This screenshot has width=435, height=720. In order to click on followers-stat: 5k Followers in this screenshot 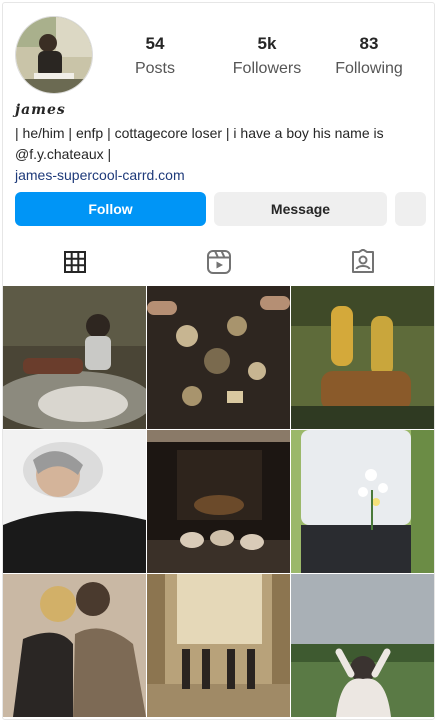, I will do `click(267, 56)`.